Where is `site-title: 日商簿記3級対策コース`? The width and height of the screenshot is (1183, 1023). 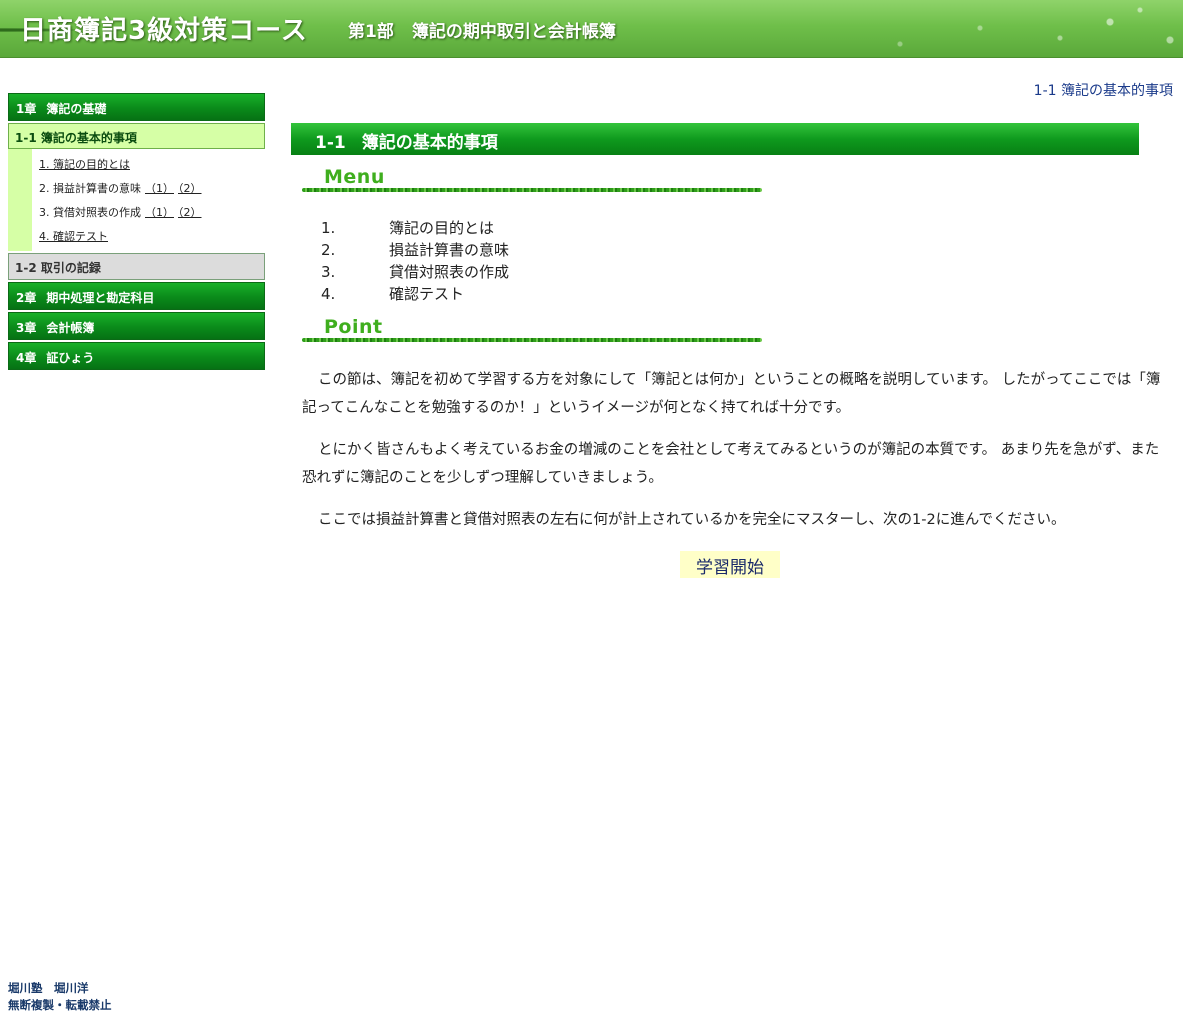
site-title: 日商簿記3級対策コース is located at coordinates (164, 31).